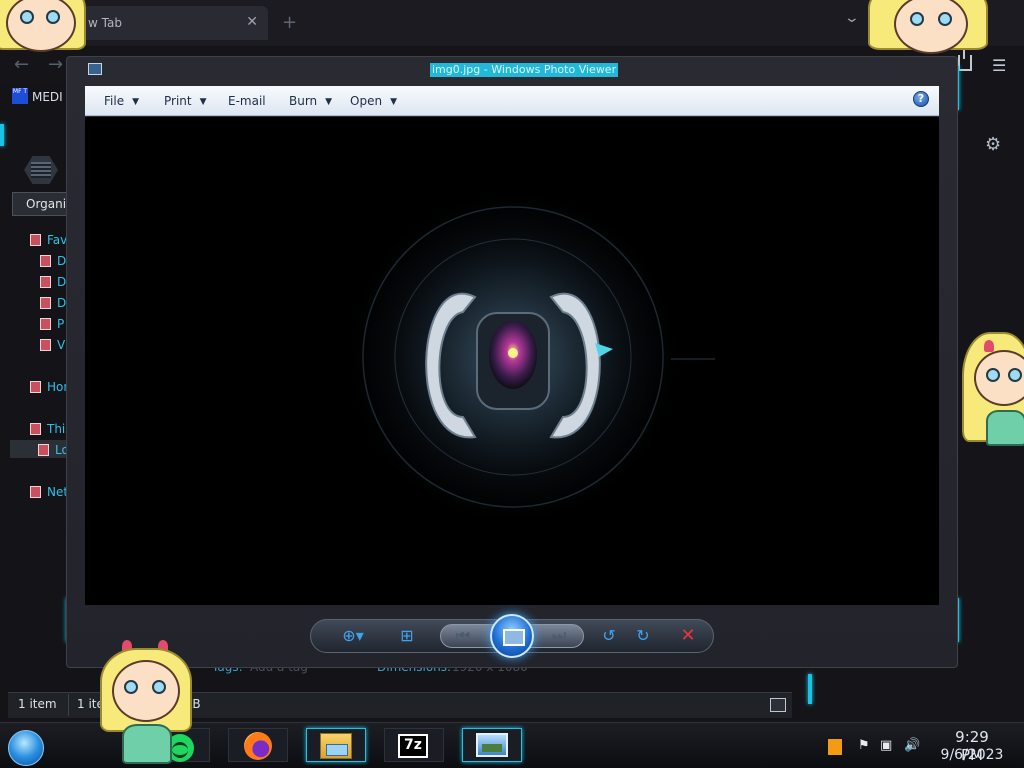  I want to click on nav-item-pictures: P, so click(52, 324).